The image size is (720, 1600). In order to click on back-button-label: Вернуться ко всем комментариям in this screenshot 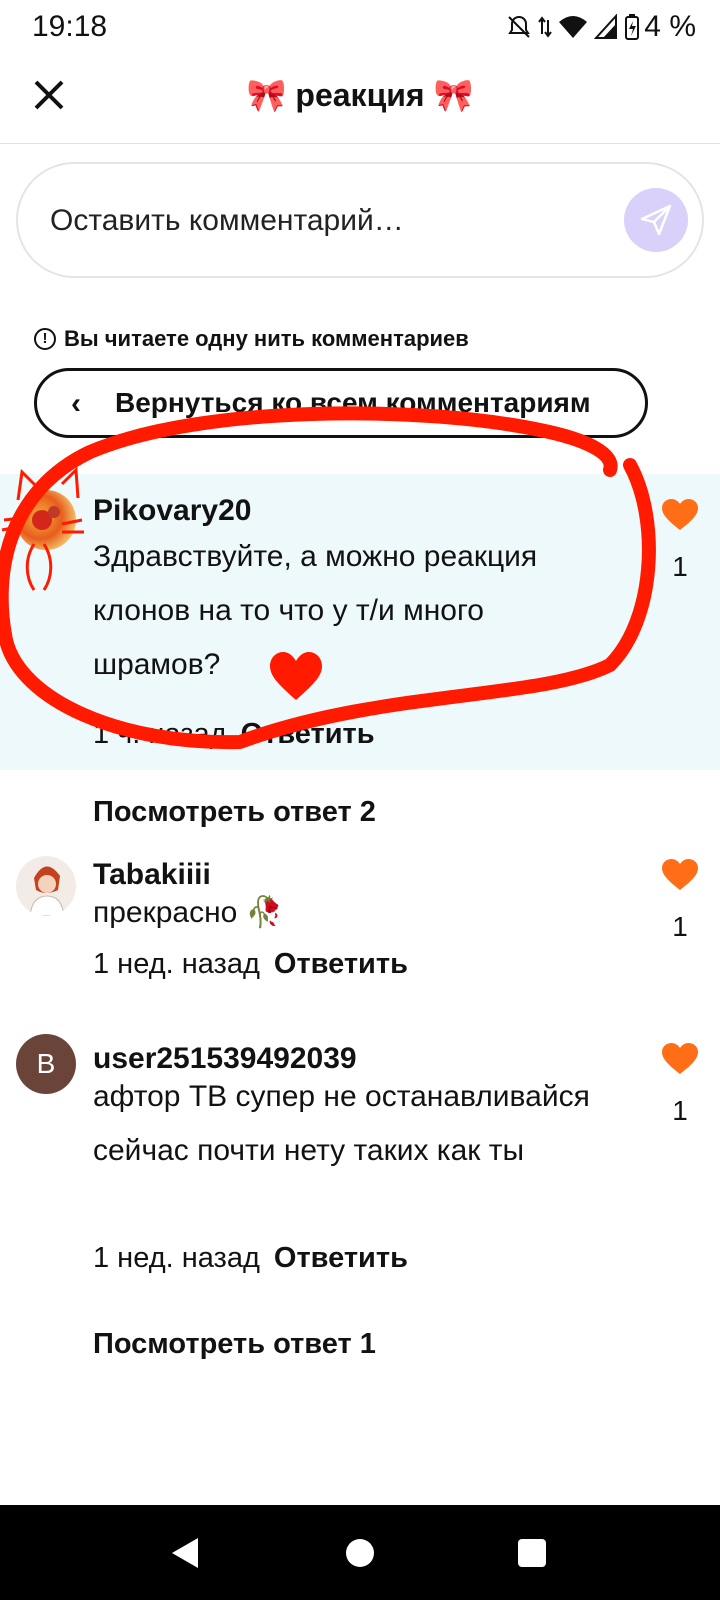, I will do `click(353, 402)`.